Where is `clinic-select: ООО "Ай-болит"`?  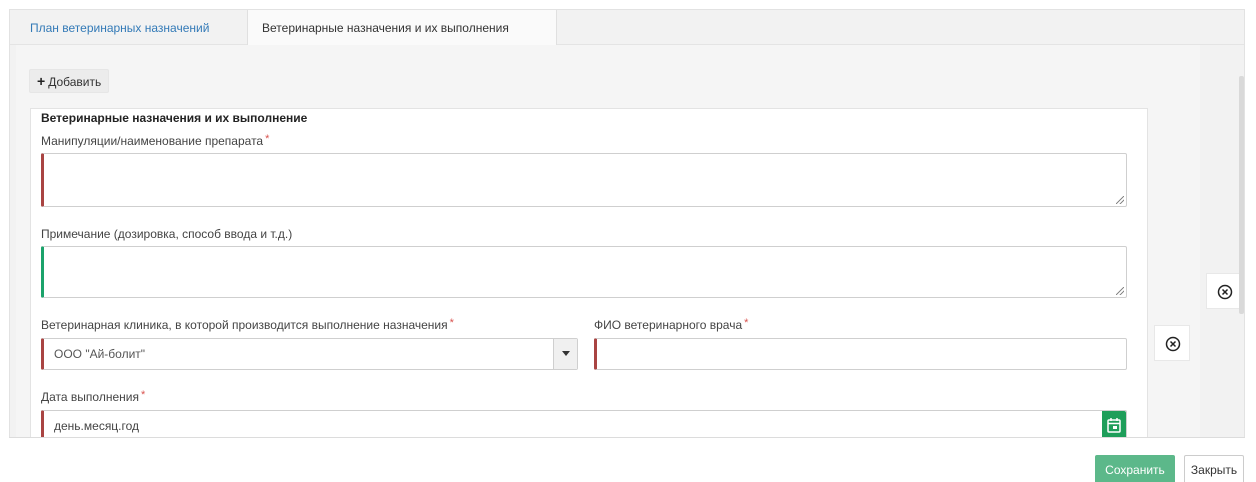 clinic-select: ООО "Ай-болит" is located at coordinates (309, 354).